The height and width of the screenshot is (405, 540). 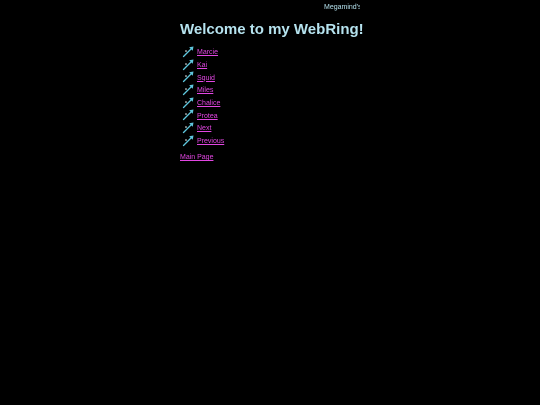 What do you see at coordinates (270, 8) in the screenshot?
I see `marquee: Megamind's WebRing` at bounding box center [270, 8].